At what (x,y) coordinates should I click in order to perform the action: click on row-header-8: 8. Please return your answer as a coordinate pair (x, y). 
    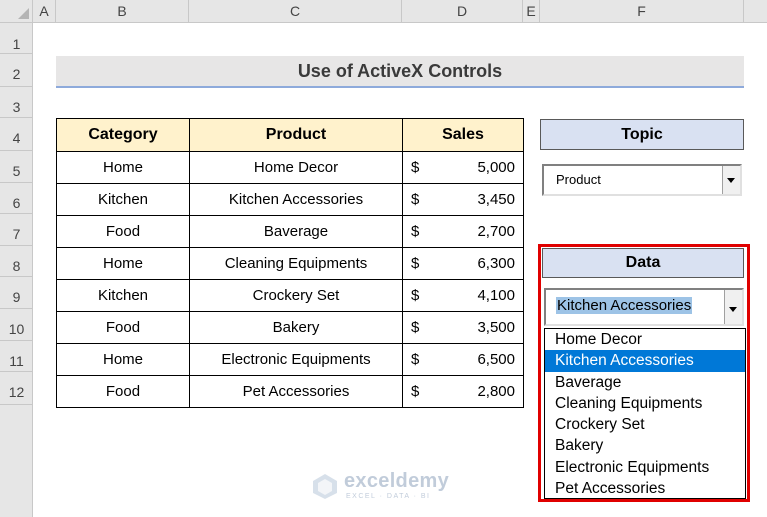
    Looking at the image, I should click on (16, 261).